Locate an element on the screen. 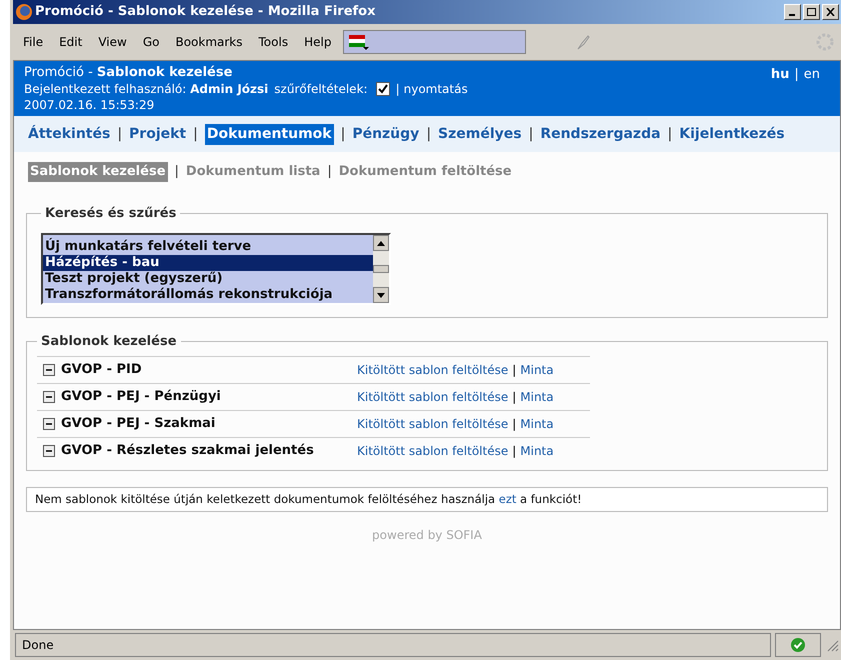 This screenshot has width=841, height=660. minimize-button is located at coordinates (792, 12).